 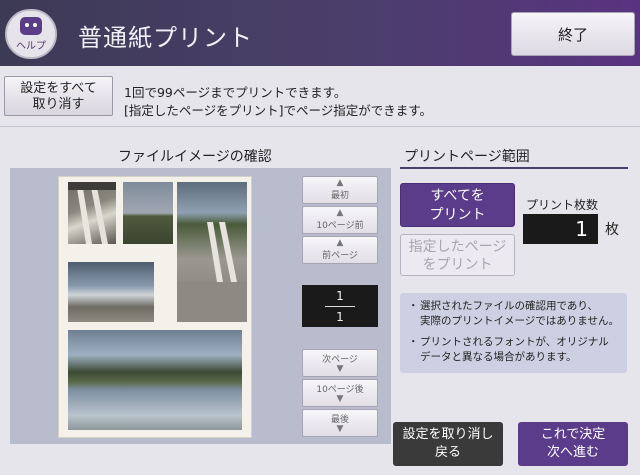 What do you see at coordinates (340, 363) in the screenshot?
I see `nav-next-button: 次ページ ▼` at bounding box center [340, 363].